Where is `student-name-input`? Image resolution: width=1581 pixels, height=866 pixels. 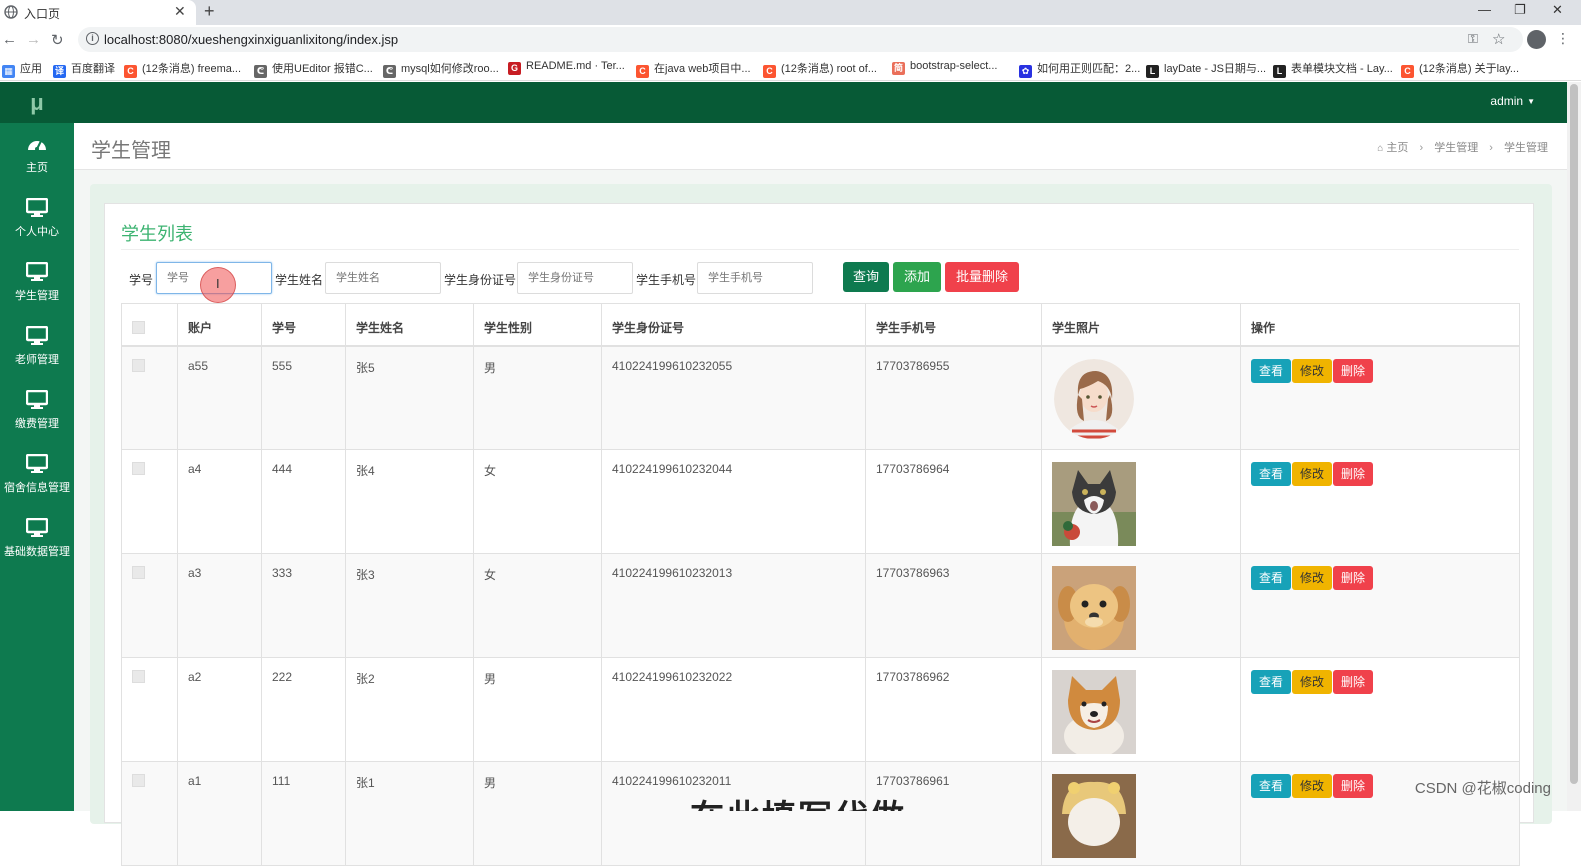
student-name-input is located at coordinates (383, 278).